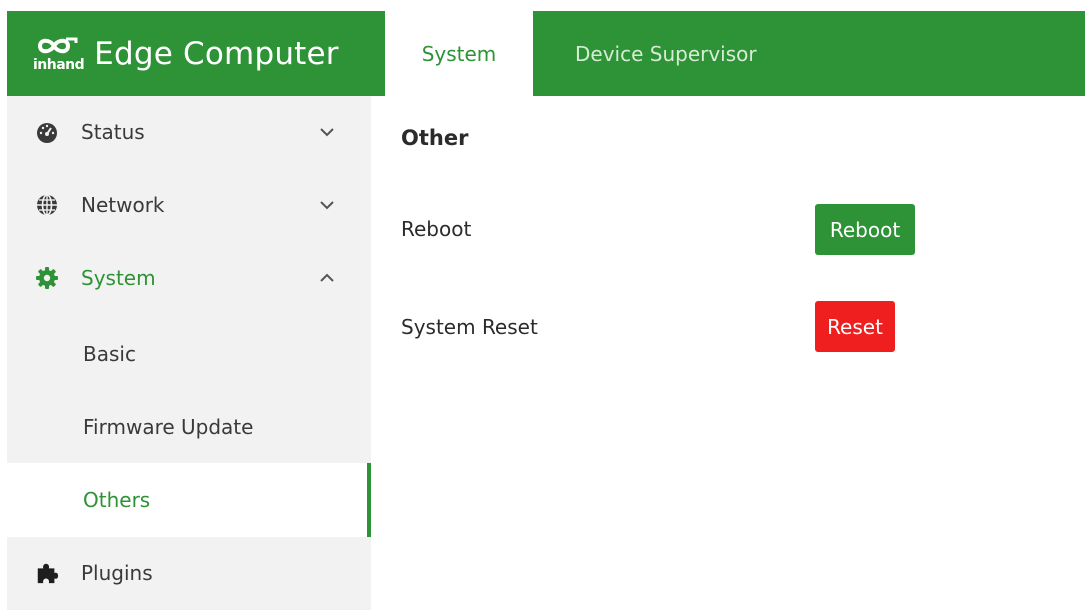 This screenshot has width=1085, height=610. I want to click on chevron-up-icon, so click(327, 278).